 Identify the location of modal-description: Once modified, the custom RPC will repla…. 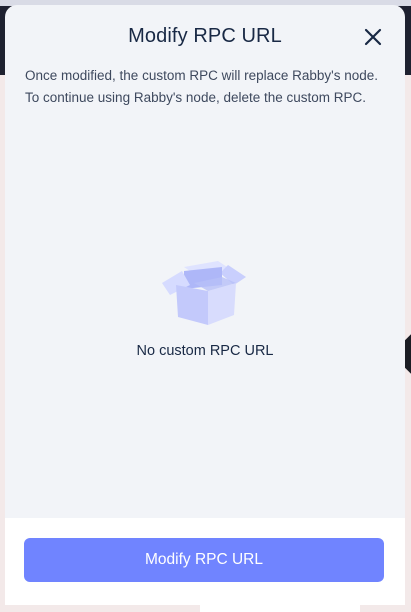
(201, 86).